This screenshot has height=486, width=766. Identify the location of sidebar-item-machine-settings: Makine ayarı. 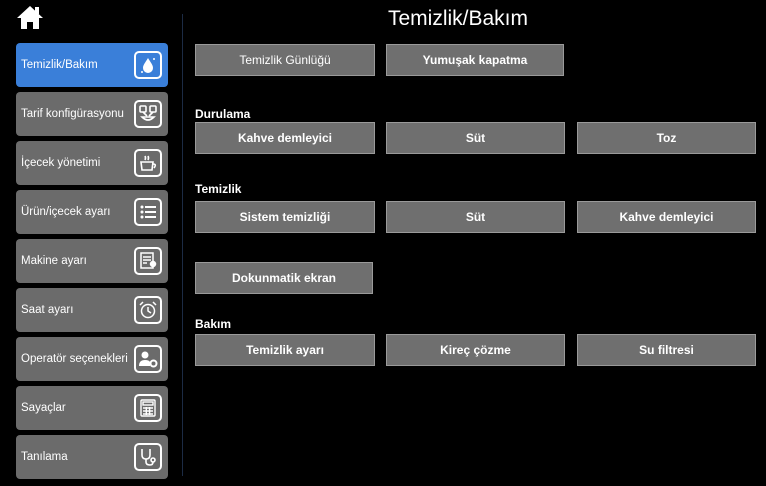
(92, 261).